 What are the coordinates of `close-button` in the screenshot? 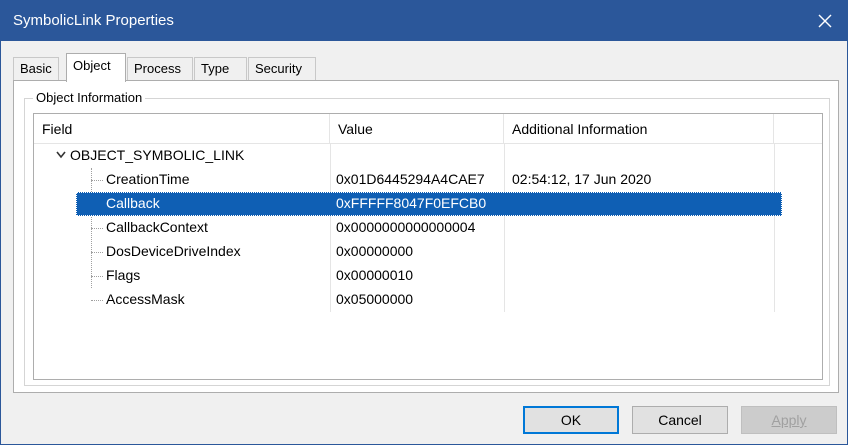 It's located at (825, 21).